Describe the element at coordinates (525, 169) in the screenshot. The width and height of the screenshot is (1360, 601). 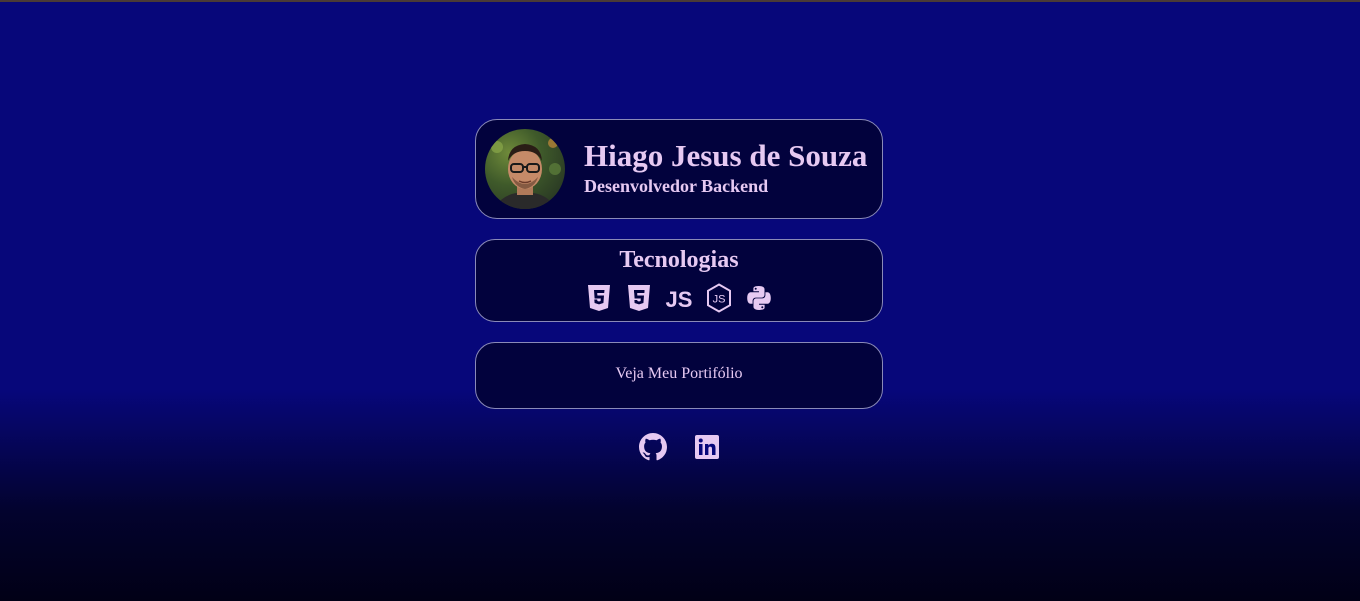
I see `avatar` at that location.